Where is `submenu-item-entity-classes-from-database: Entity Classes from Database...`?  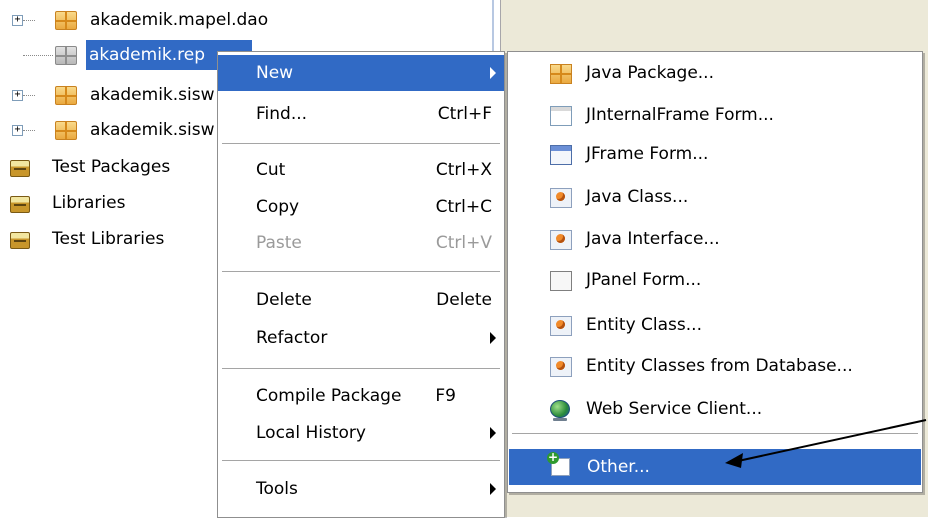 submenu-item-entity-classes-from-database: Entity Classes from Database... is located at coordinates (715, 366).